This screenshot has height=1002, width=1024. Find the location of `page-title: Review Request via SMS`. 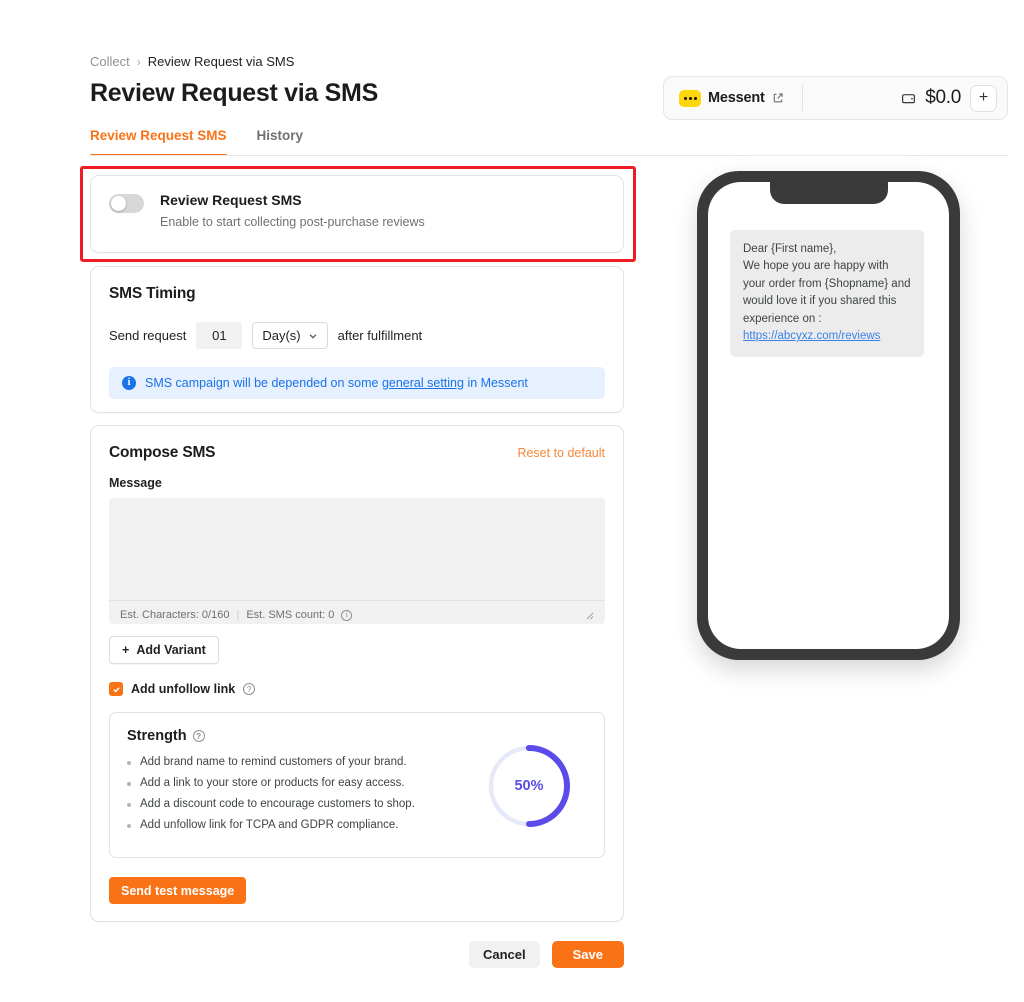

page-title: Review Request via SMS is located at coordinates (234, 93).